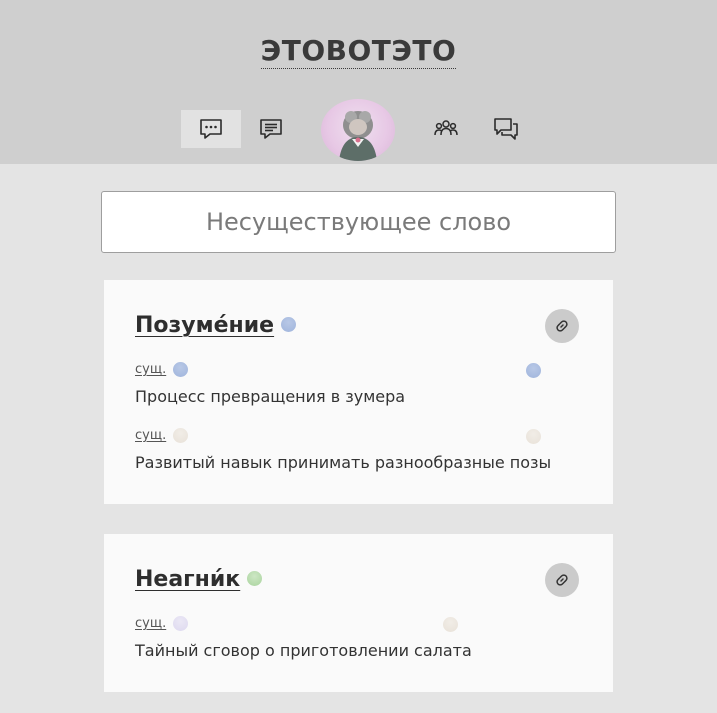 This screenshot has width=717, height=713. I want to click on group-people-icon, so click(446, 128).